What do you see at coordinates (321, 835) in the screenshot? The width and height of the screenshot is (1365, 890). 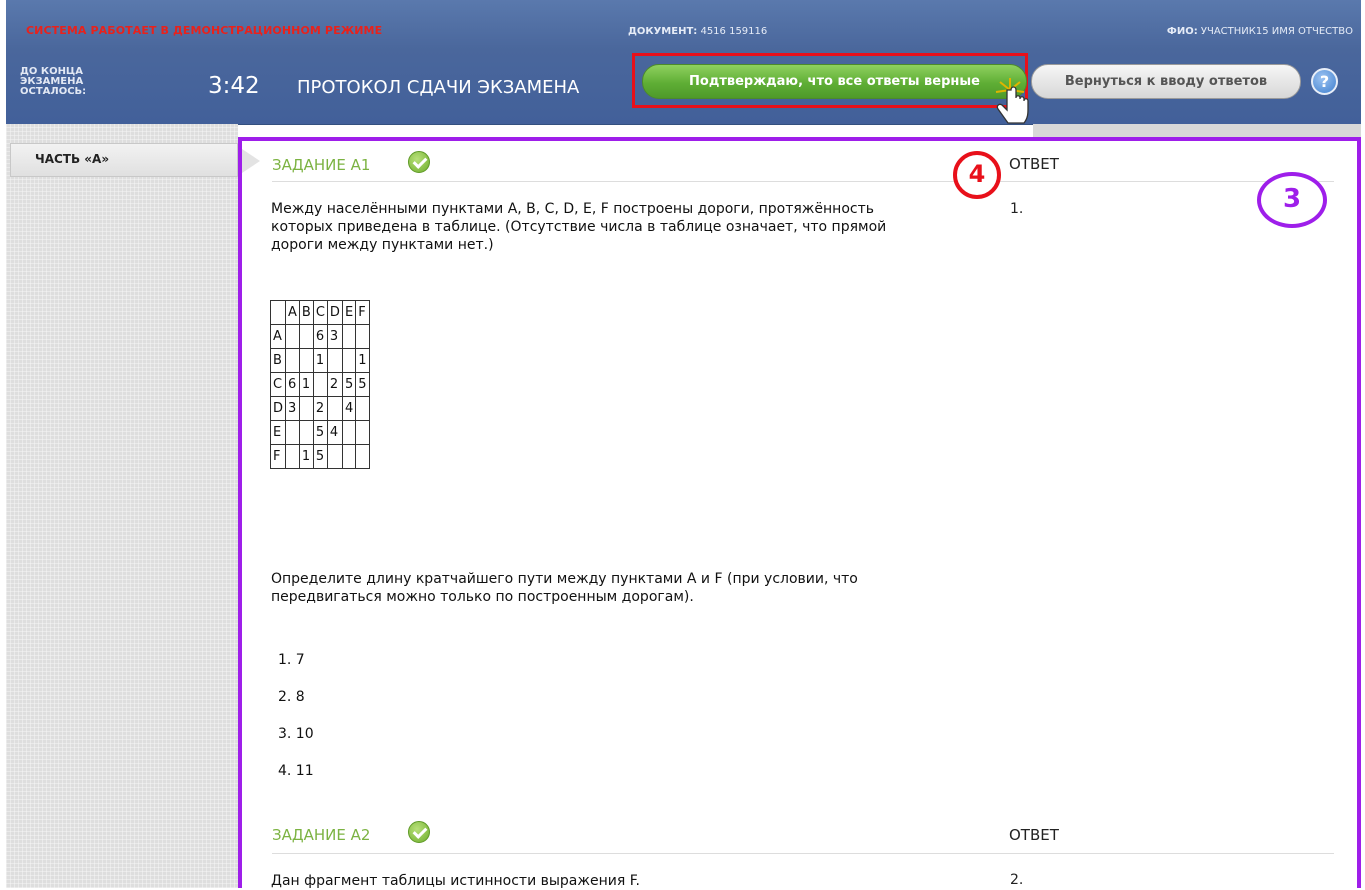 I see `task-a2-title: ЗАДАНИЕ А2` at bounding box center [321, 835].